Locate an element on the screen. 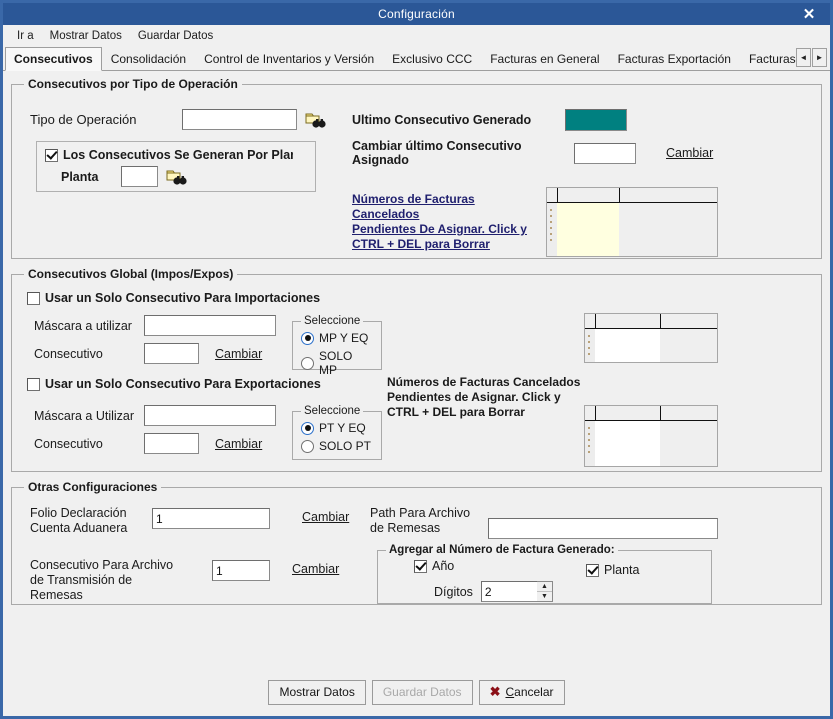 The width and height of the screenshot is (833, 719). fieldset-legend: Seleccione is located at coordinates (332, 411).